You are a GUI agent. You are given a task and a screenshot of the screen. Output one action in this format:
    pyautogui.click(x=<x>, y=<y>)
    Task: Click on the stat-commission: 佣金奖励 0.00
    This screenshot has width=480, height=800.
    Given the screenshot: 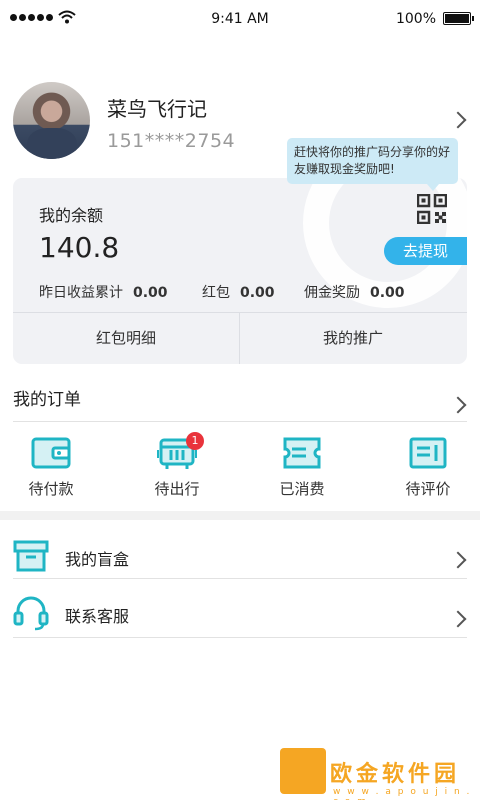 What is the action you would take?
    pyautogui.click(x=354, y=292)
    